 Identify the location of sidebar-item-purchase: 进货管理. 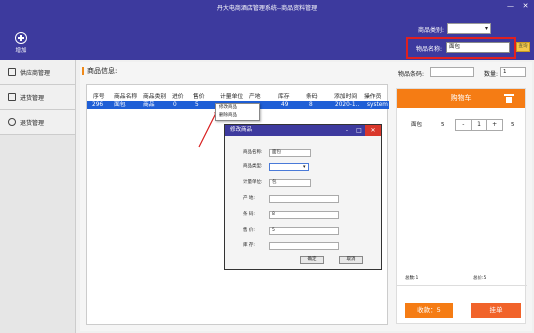
(37, 97).